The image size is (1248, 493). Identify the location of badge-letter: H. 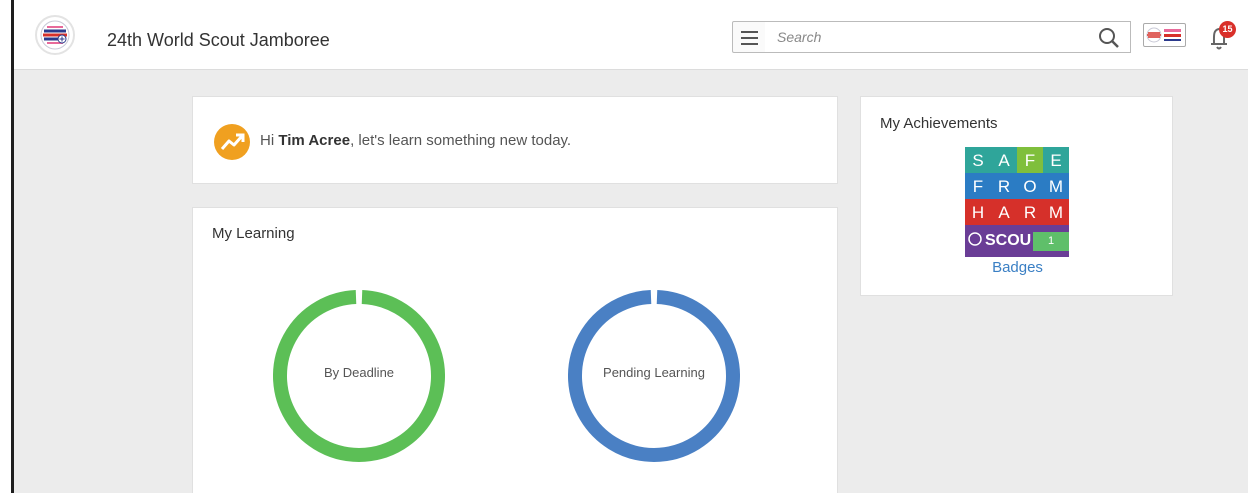
(978, 212).